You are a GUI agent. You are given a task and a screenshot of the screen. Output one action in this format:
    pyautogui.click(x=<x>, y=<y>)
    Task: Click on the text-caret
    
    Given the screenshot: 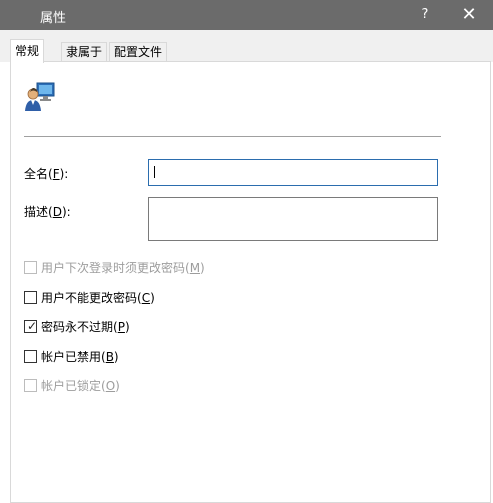 What is the action you would take?
    pyautogui.click(x=154, y=172)
    